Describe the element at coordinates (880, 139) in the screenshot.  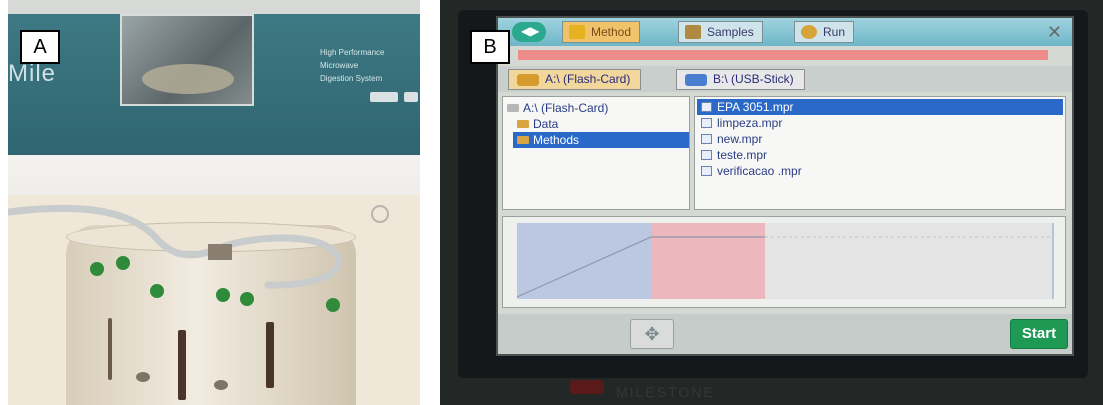
I see `file-item: new.mpr` at that location.